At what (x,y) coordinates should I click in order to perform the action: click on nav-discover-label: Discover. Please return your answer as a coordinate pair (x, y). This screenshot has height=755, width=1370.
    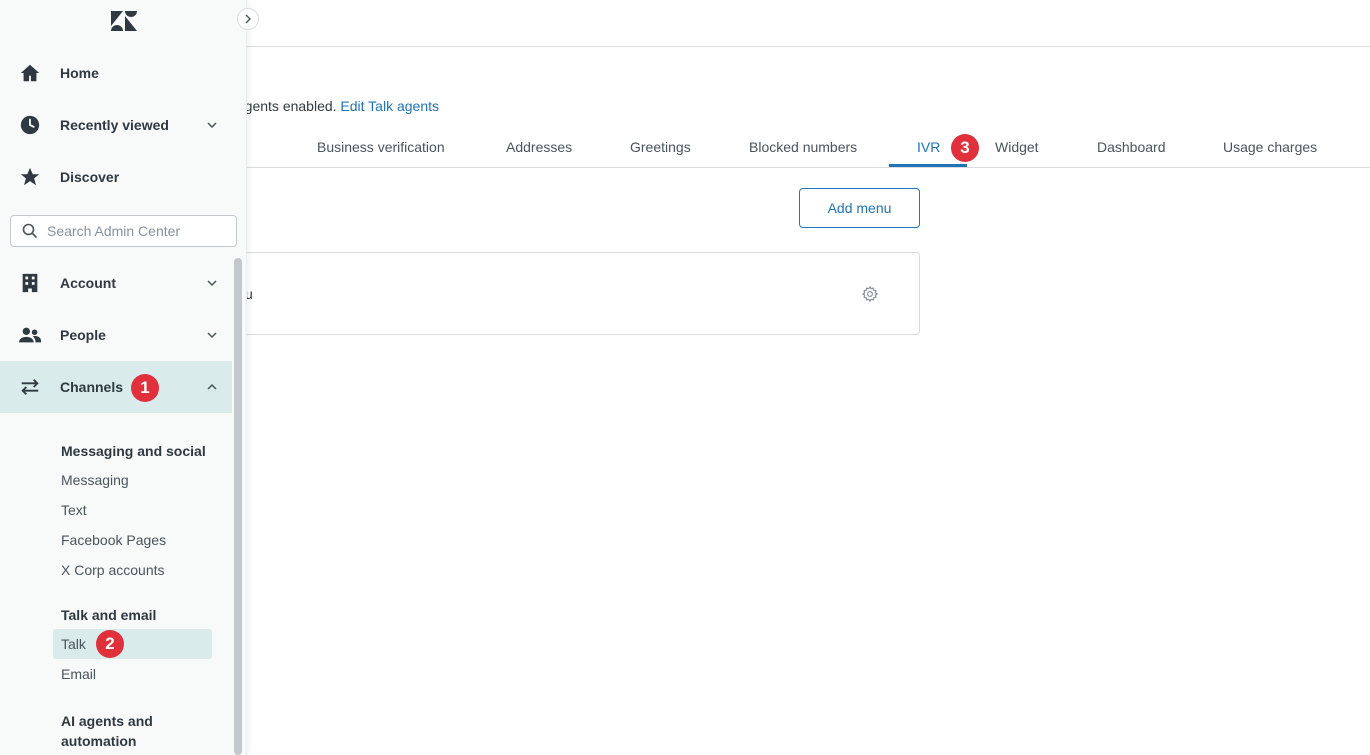
    Looking at the image, I should click on (90, 177).